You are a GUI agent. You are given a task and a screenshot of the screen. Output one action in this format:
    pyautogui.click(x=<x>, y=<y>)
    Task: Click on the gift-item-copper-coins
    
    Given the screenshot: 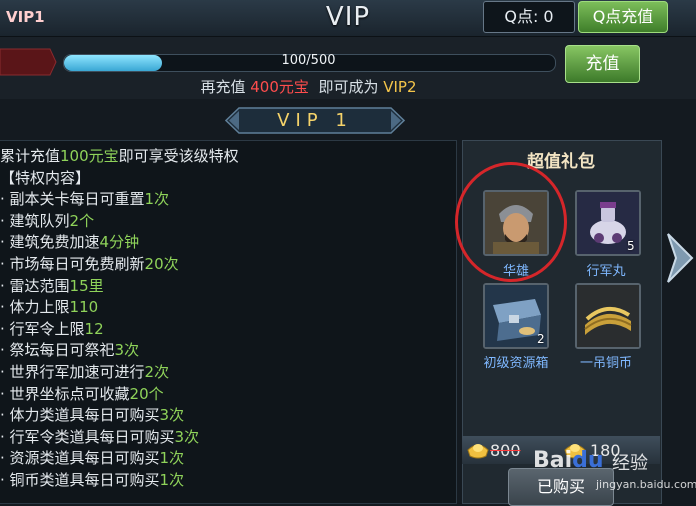 What is the action you would take?
    pyautogui.click(x=608, y=316)
    